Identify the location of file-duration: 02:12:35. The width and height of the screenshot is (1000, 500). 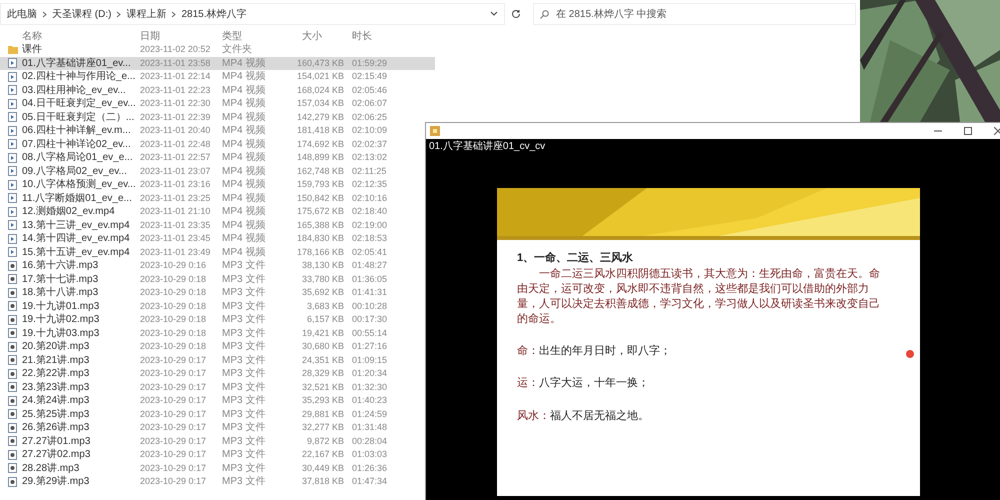
(370, 184).